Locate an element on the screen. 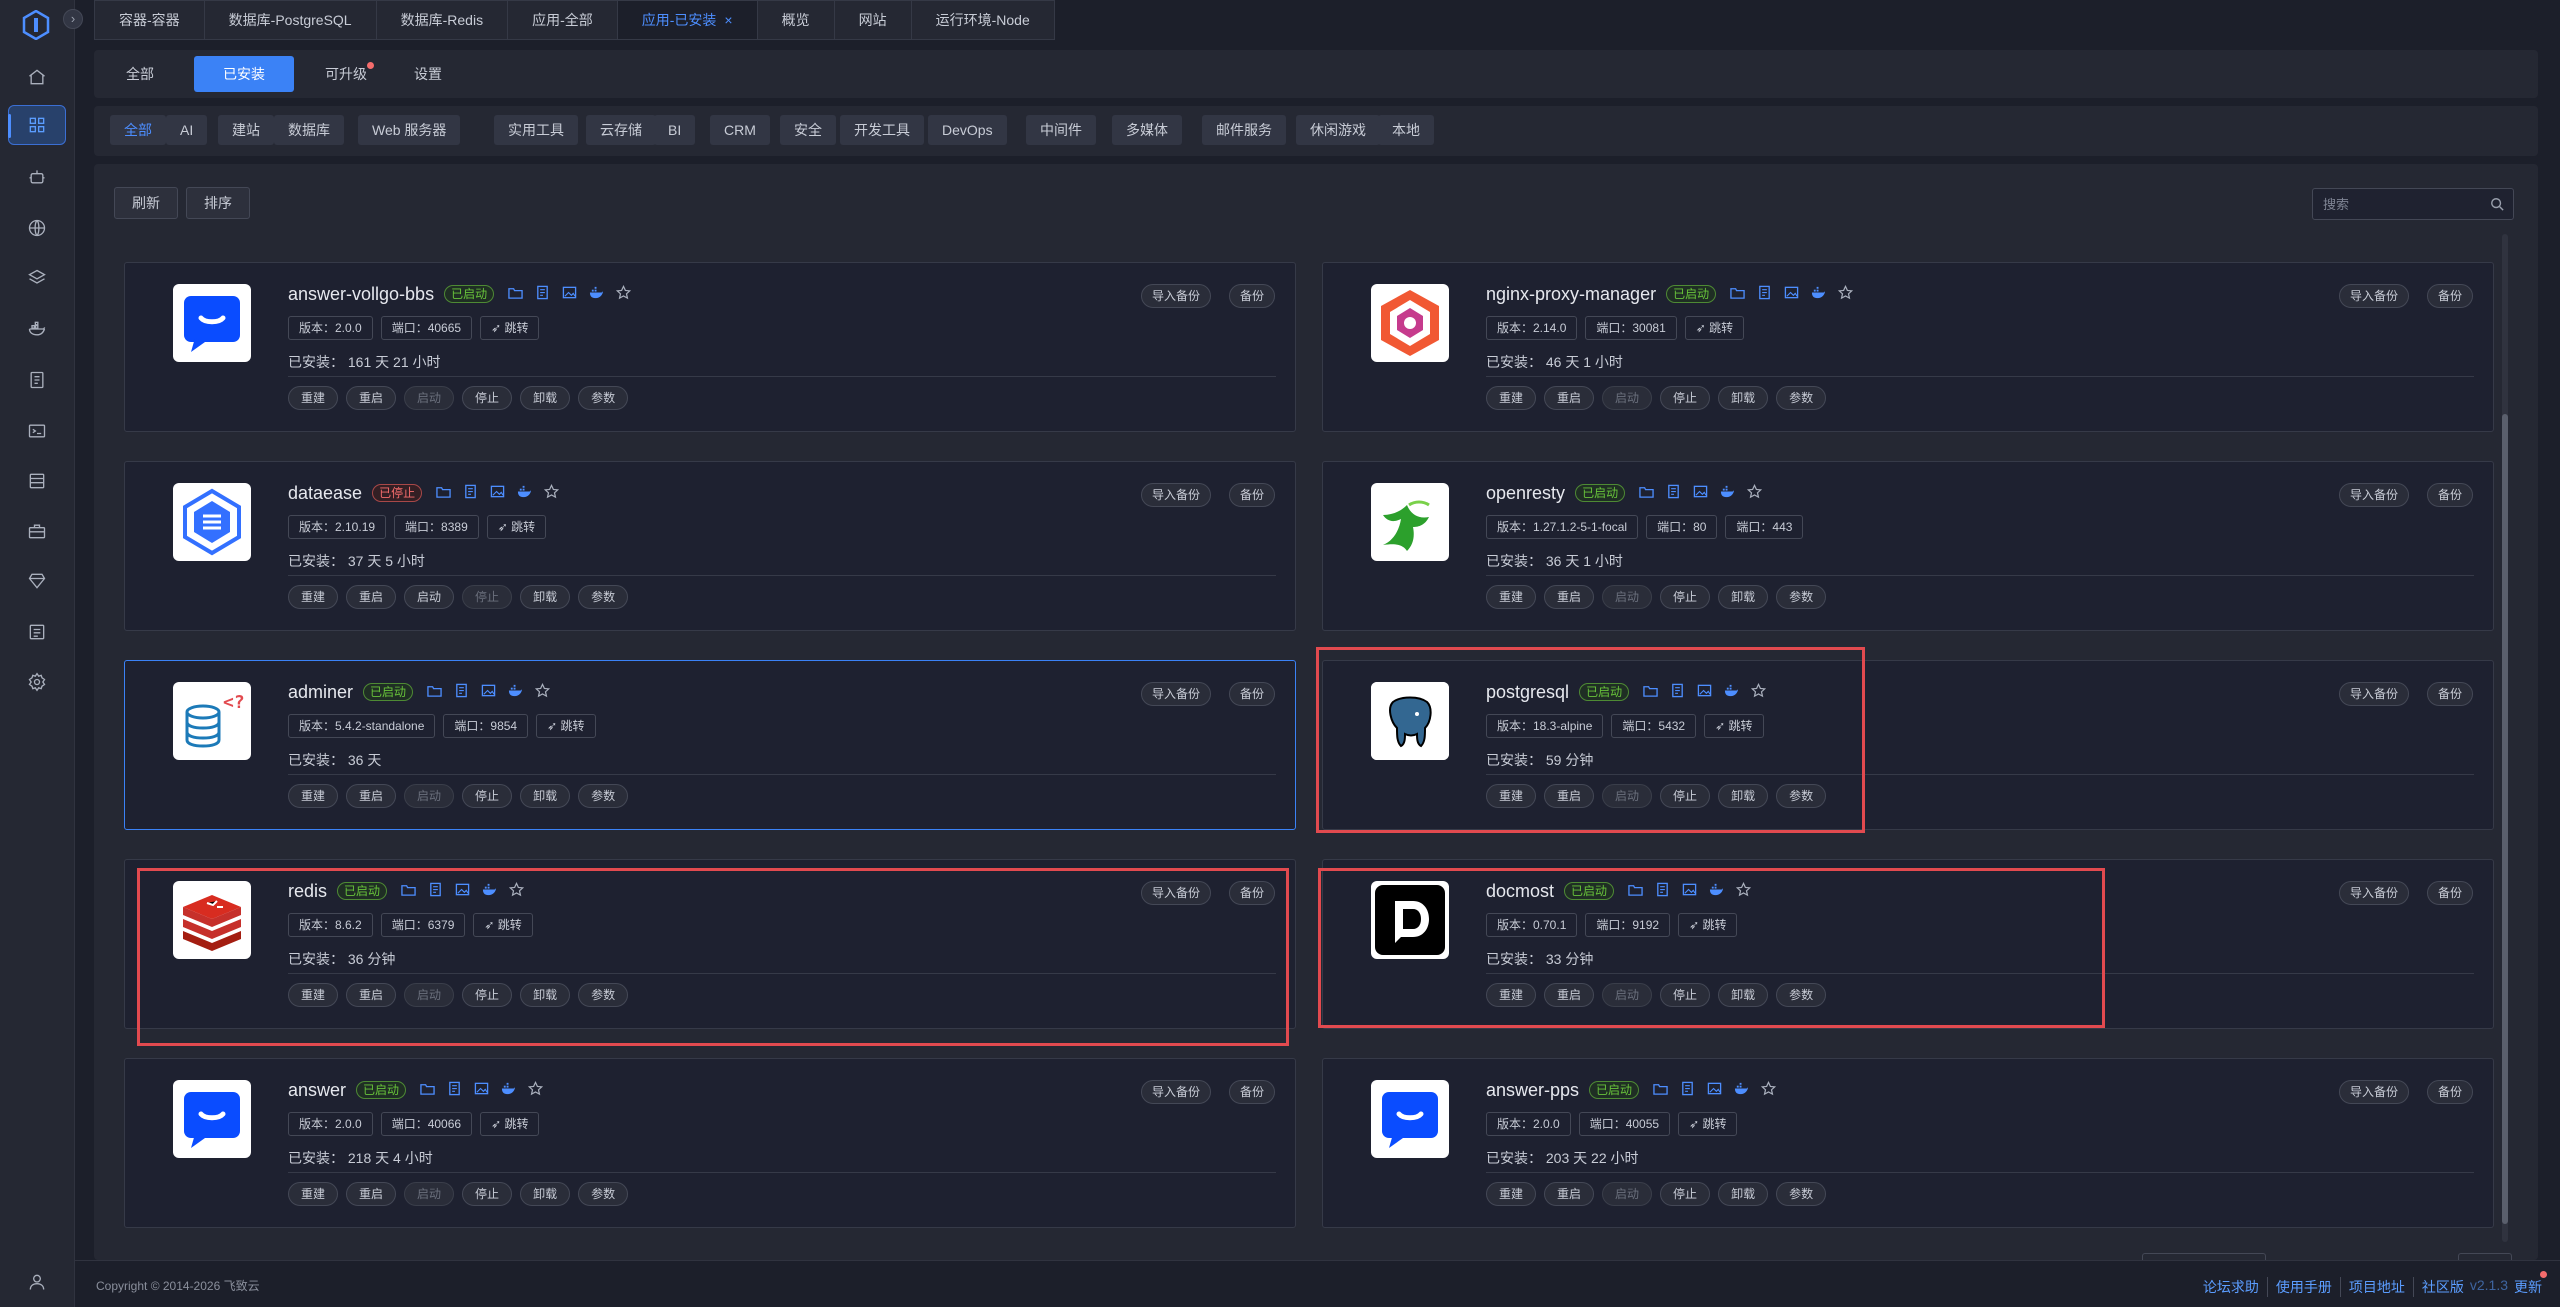 This screenshot has width=2560, height=1307. category-2: 建站 is located at coordinates (246, 130).